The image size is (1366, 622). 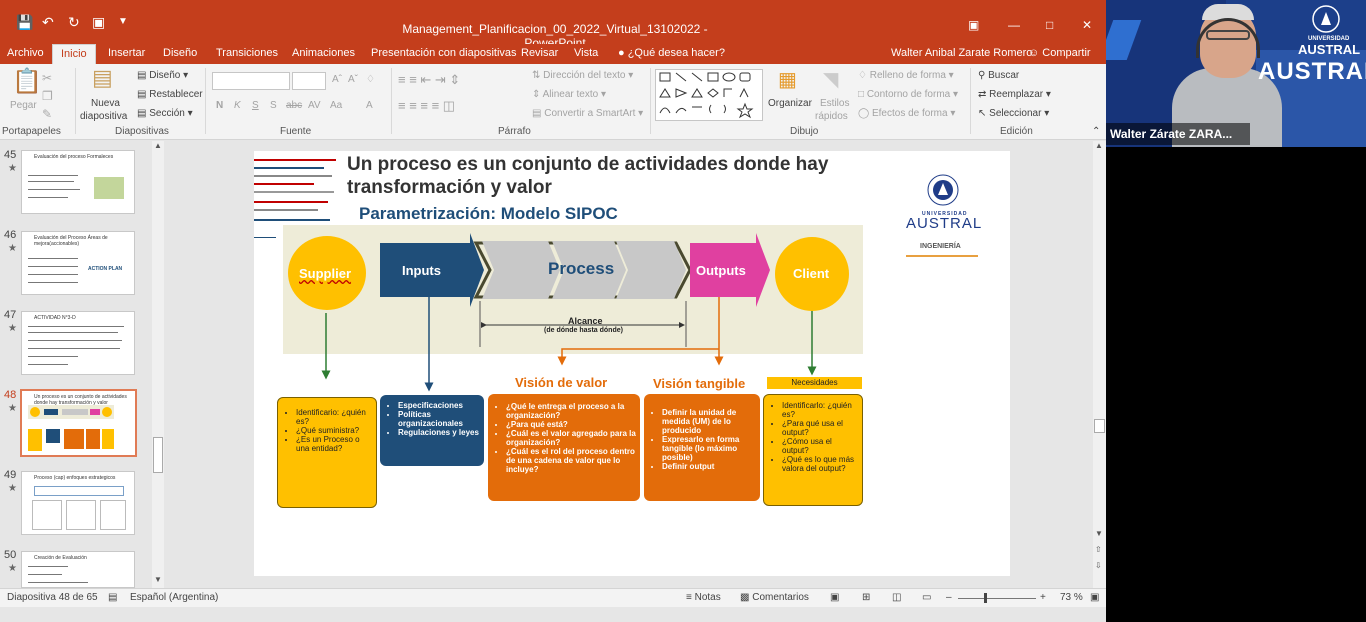 What do you see at coordinates (23, 105) in the screenshot?
I see `paste-label: Pegar` at bounding box center [23, 105].